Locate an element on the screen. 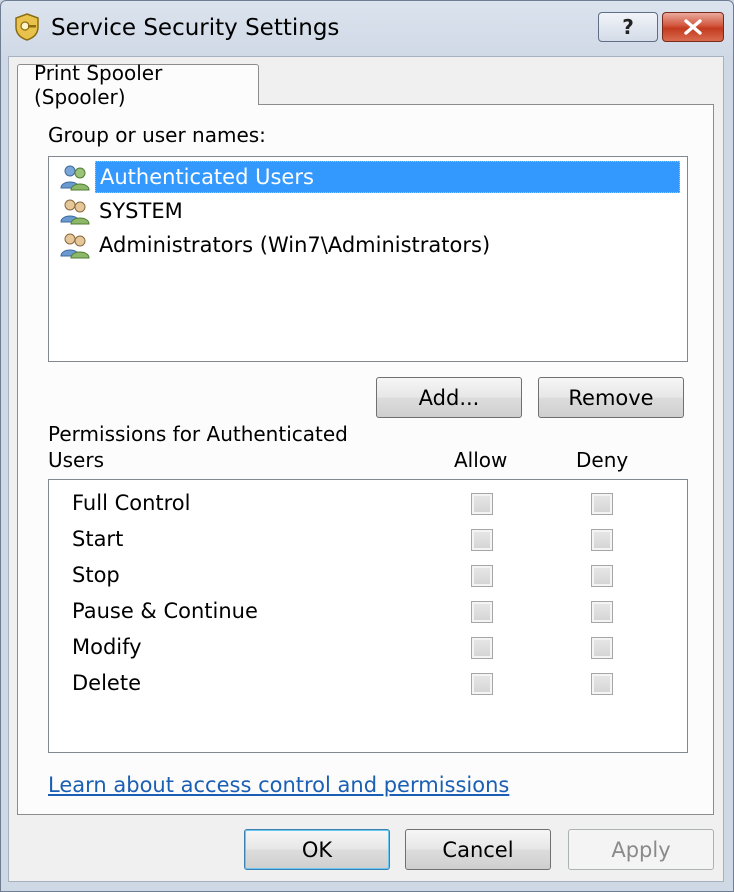 This screenshot has height=892, width=734. list-item-authenticated-users: Authenticated Users is located at coordinates (369, 177).